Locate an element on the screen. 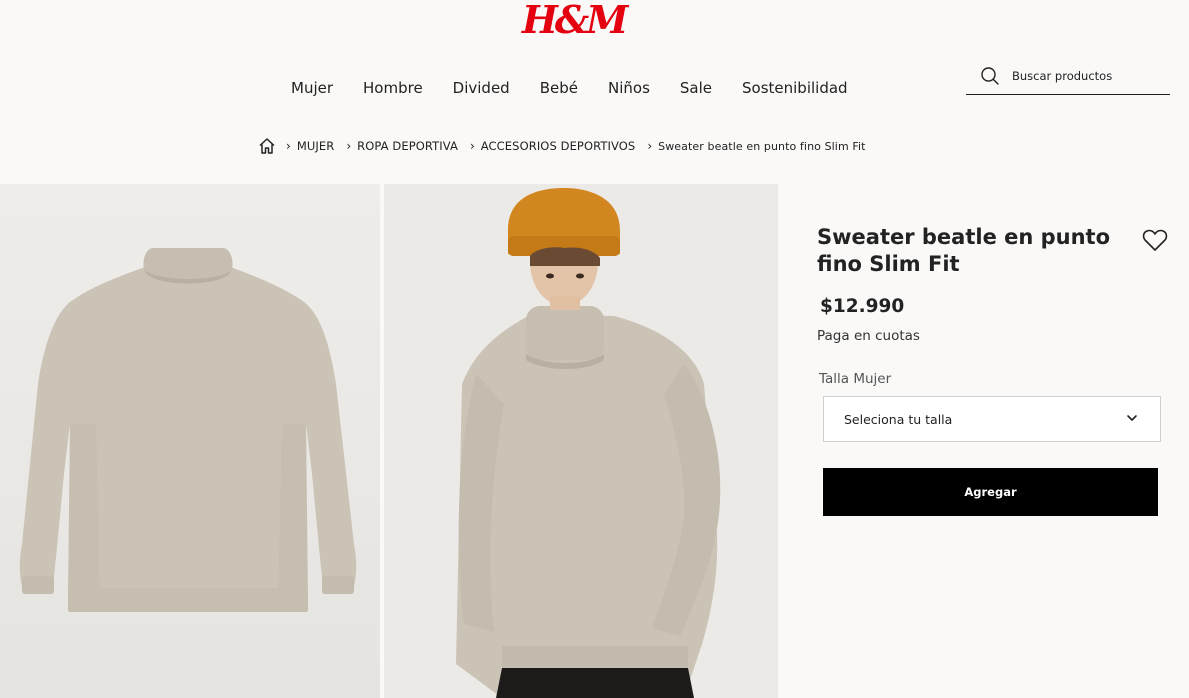 The image size is (1189, 698). product-price: $12.990 is located at coordinates (862, 306).